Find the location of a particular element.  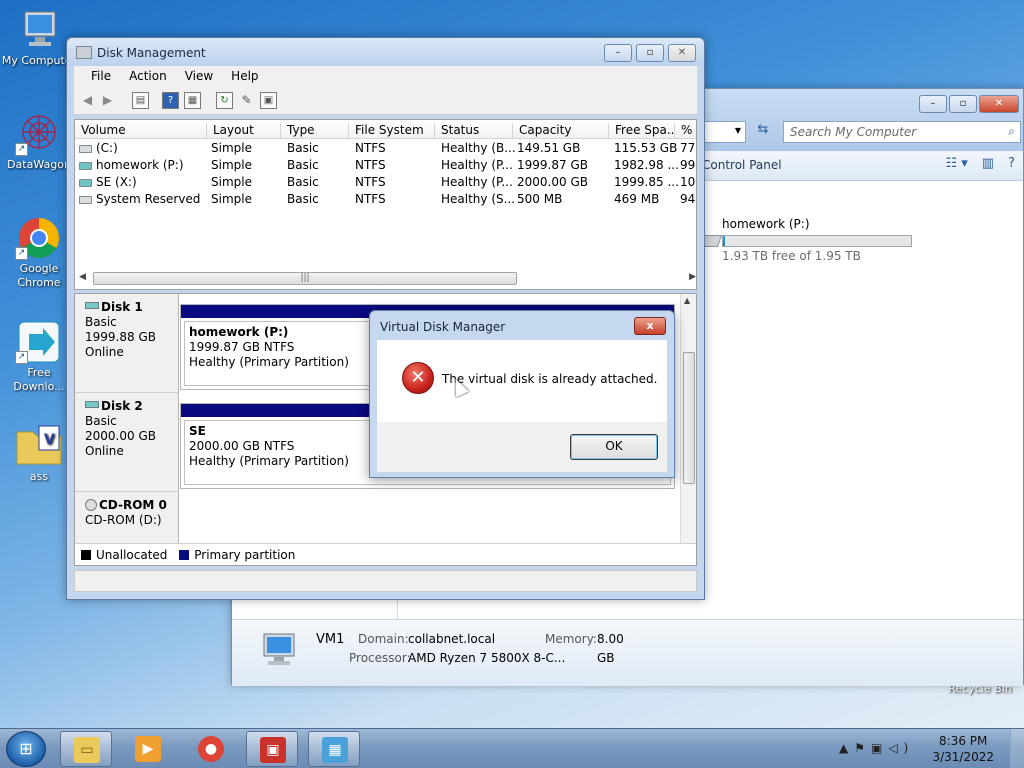

capacity-cell: 2000.00 GB is located at coordinates (552, 182).